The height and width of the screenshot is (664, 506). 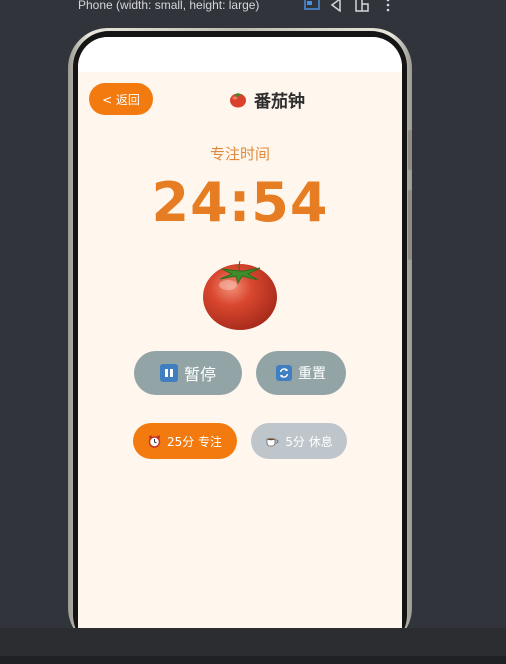 I want to click on timer-label: 专注时间, so click(x=239, y=154).